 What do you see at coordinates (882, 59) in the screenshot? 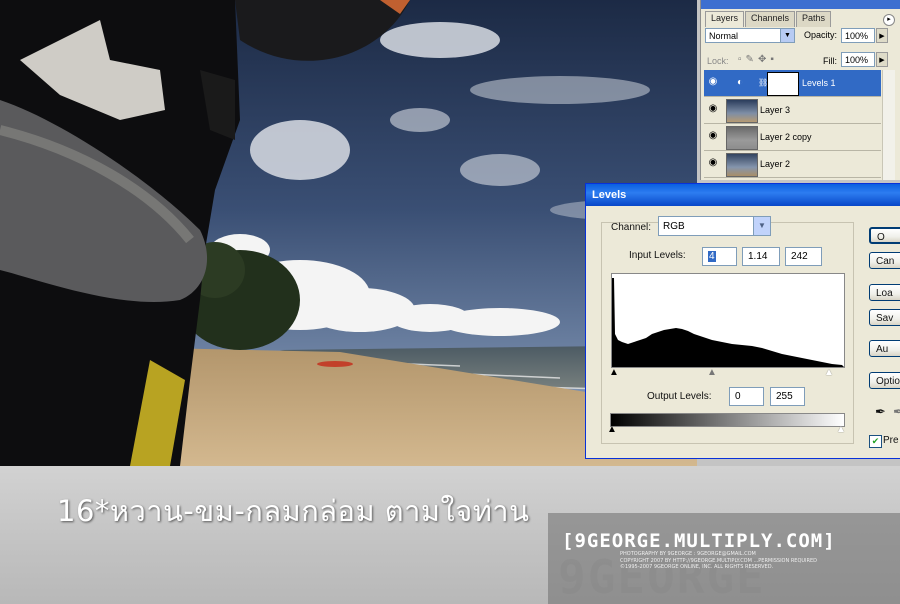
I see `fill-slider-button: ▶` at bounding box center [882, 59].